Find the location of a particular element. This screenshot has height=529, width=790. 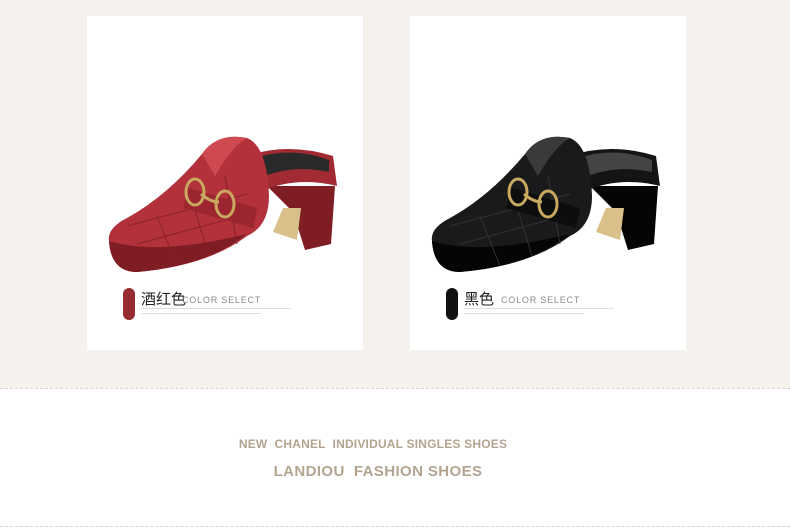

color-name-label: 酒红色 is located at coordinates (164, 299).